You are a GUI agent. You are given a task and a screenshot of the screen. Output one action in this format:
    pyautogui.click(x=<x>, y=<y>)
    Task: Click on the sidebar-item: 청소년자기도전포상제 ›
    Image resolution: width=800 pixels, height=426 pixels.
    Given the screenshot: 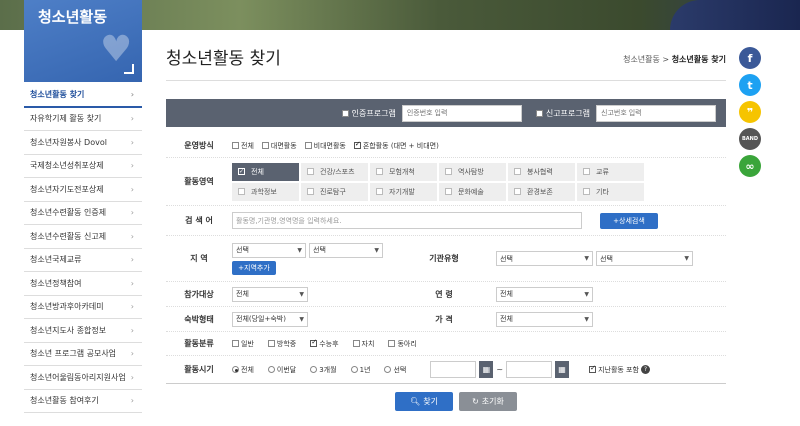 What is the action you would take?
    pyautogui.click(x=83, y=190)
    